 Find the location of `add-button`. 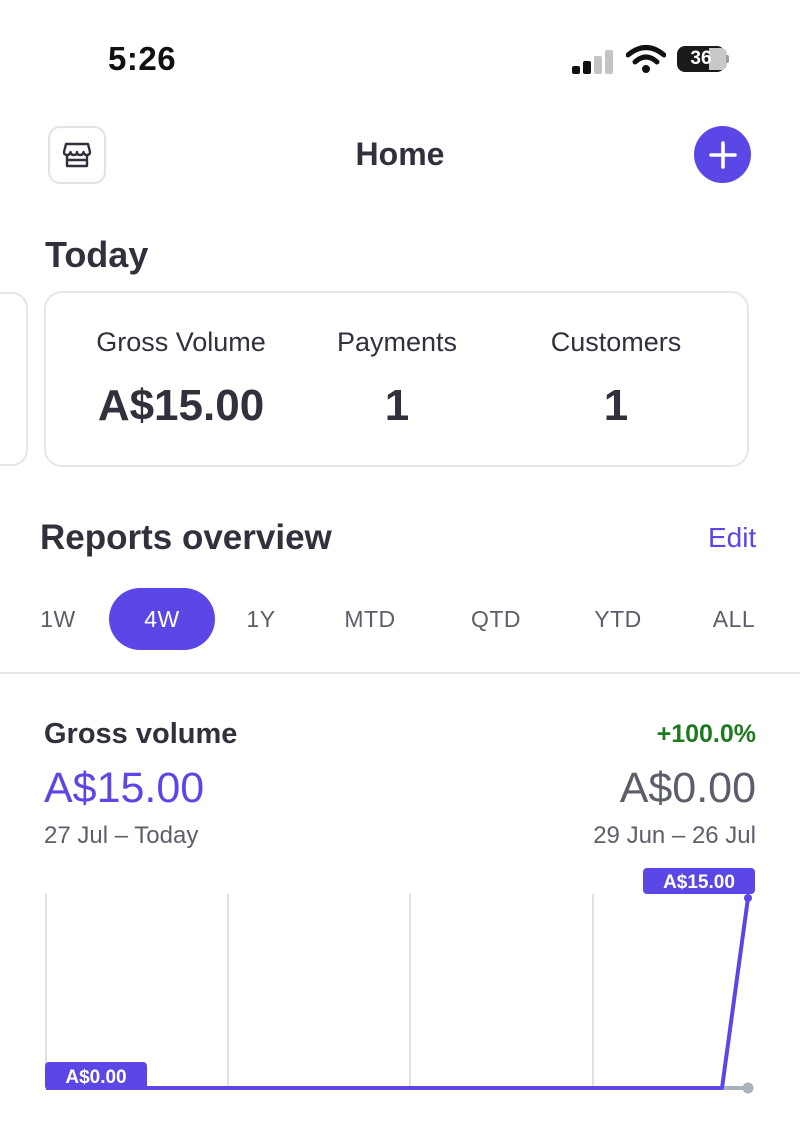

add-button is located at coordinates (722, 154).